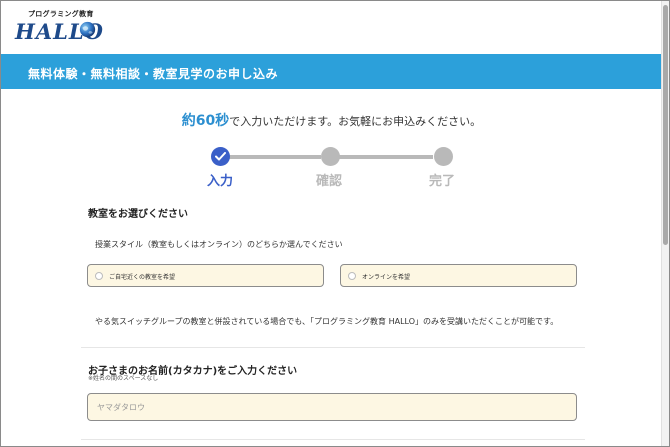 The height and width of the screenshot is (447, 670). What do you see at coordinates (386, 277) in the screenshot?
I see `option-label: オンラインを希望` at bounding box center [386, 277].